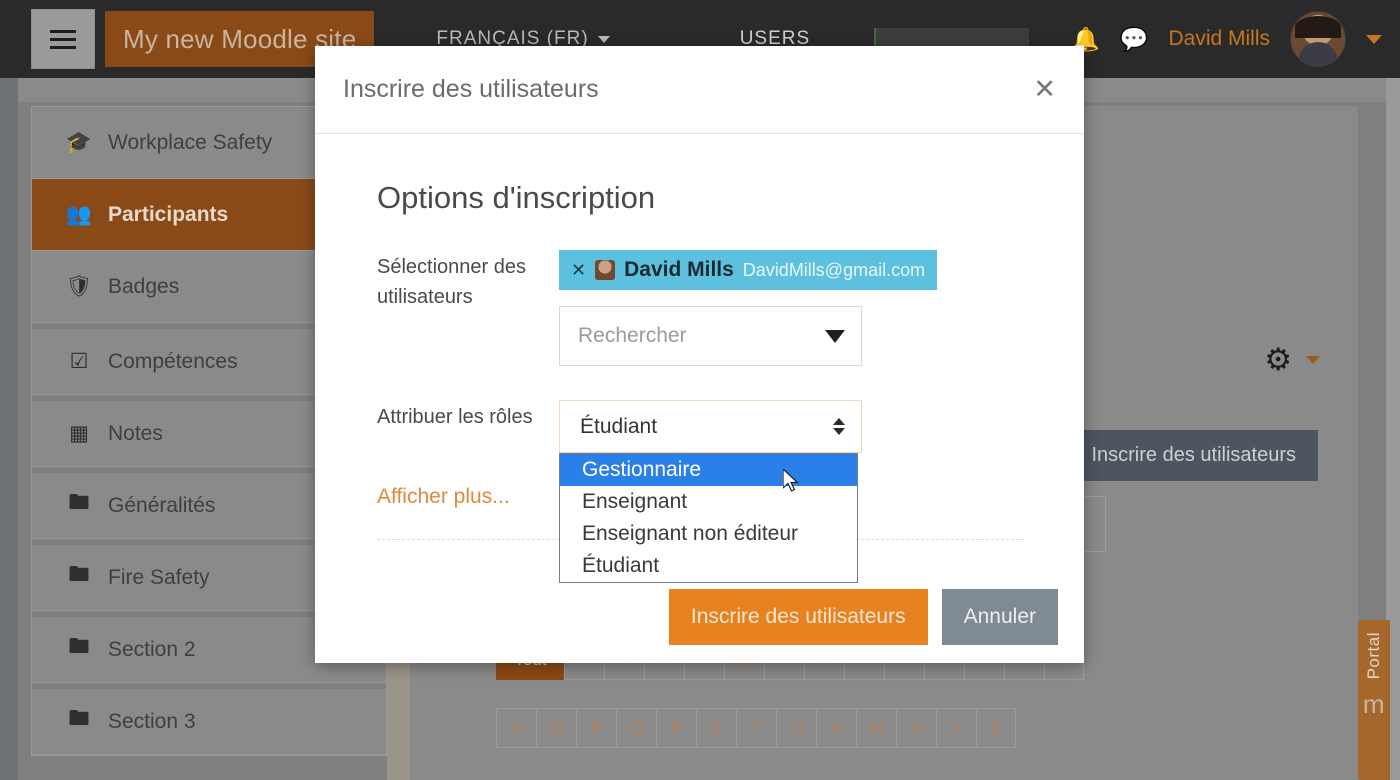 Image resolution: width=1400 pixels, height=780 pixels. I want to click on cancel-button: Annuler, so click(999, 617).